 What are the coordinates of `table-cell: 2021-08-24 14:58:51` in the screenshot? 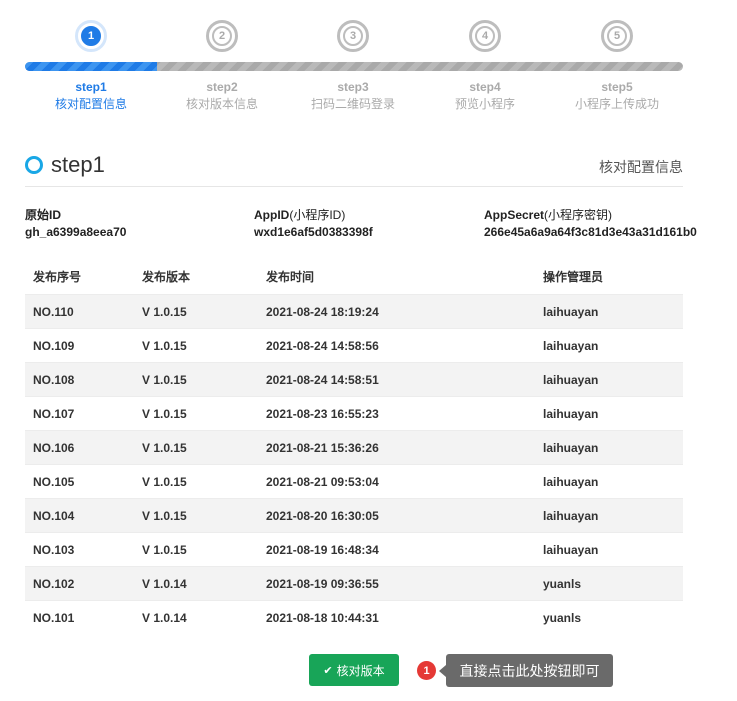 It's located at (322, 379).